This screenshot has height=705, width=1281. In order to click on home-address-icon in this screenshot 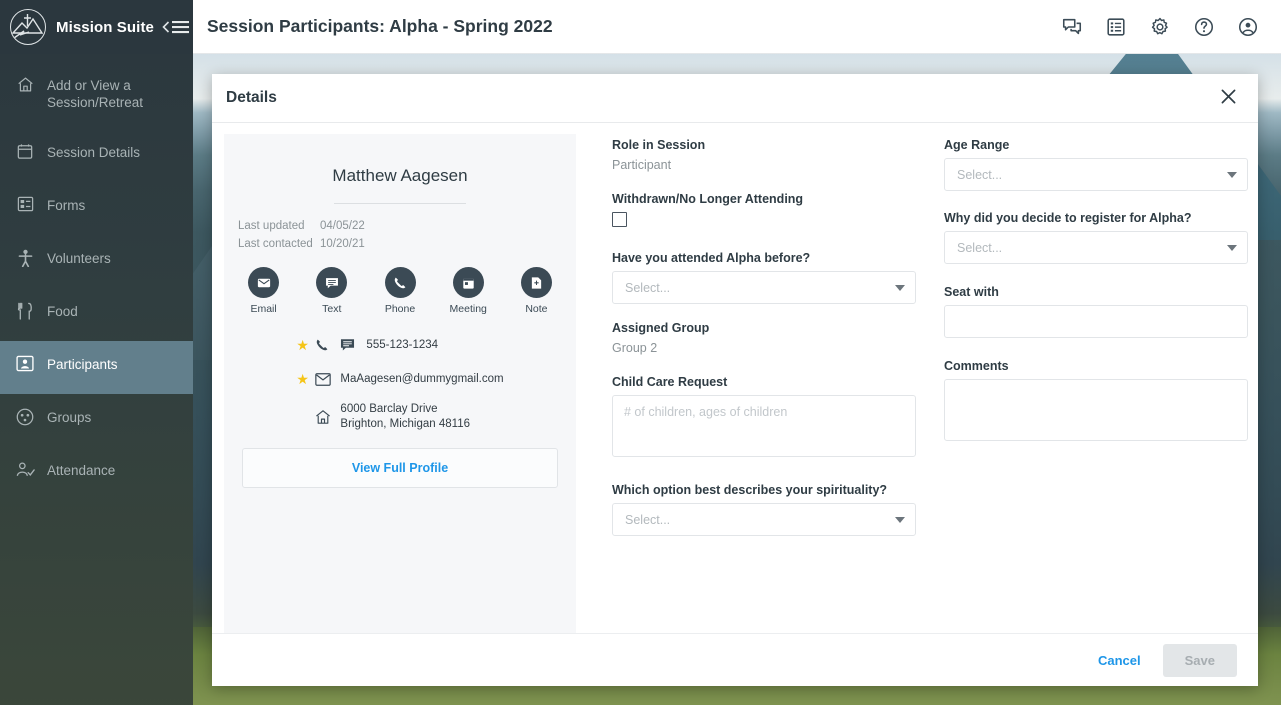, I will do `click(327, 417)`.